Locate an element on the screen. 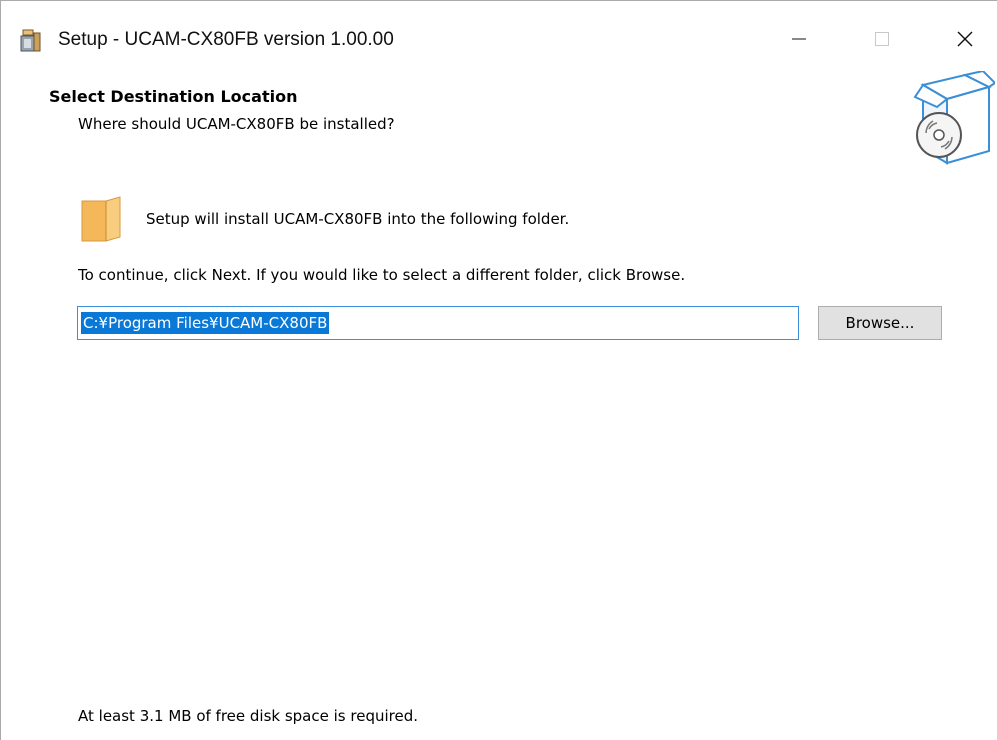 The height and width of the screenshot is (740, 997). close-icon is located at coordinates (965, 39).